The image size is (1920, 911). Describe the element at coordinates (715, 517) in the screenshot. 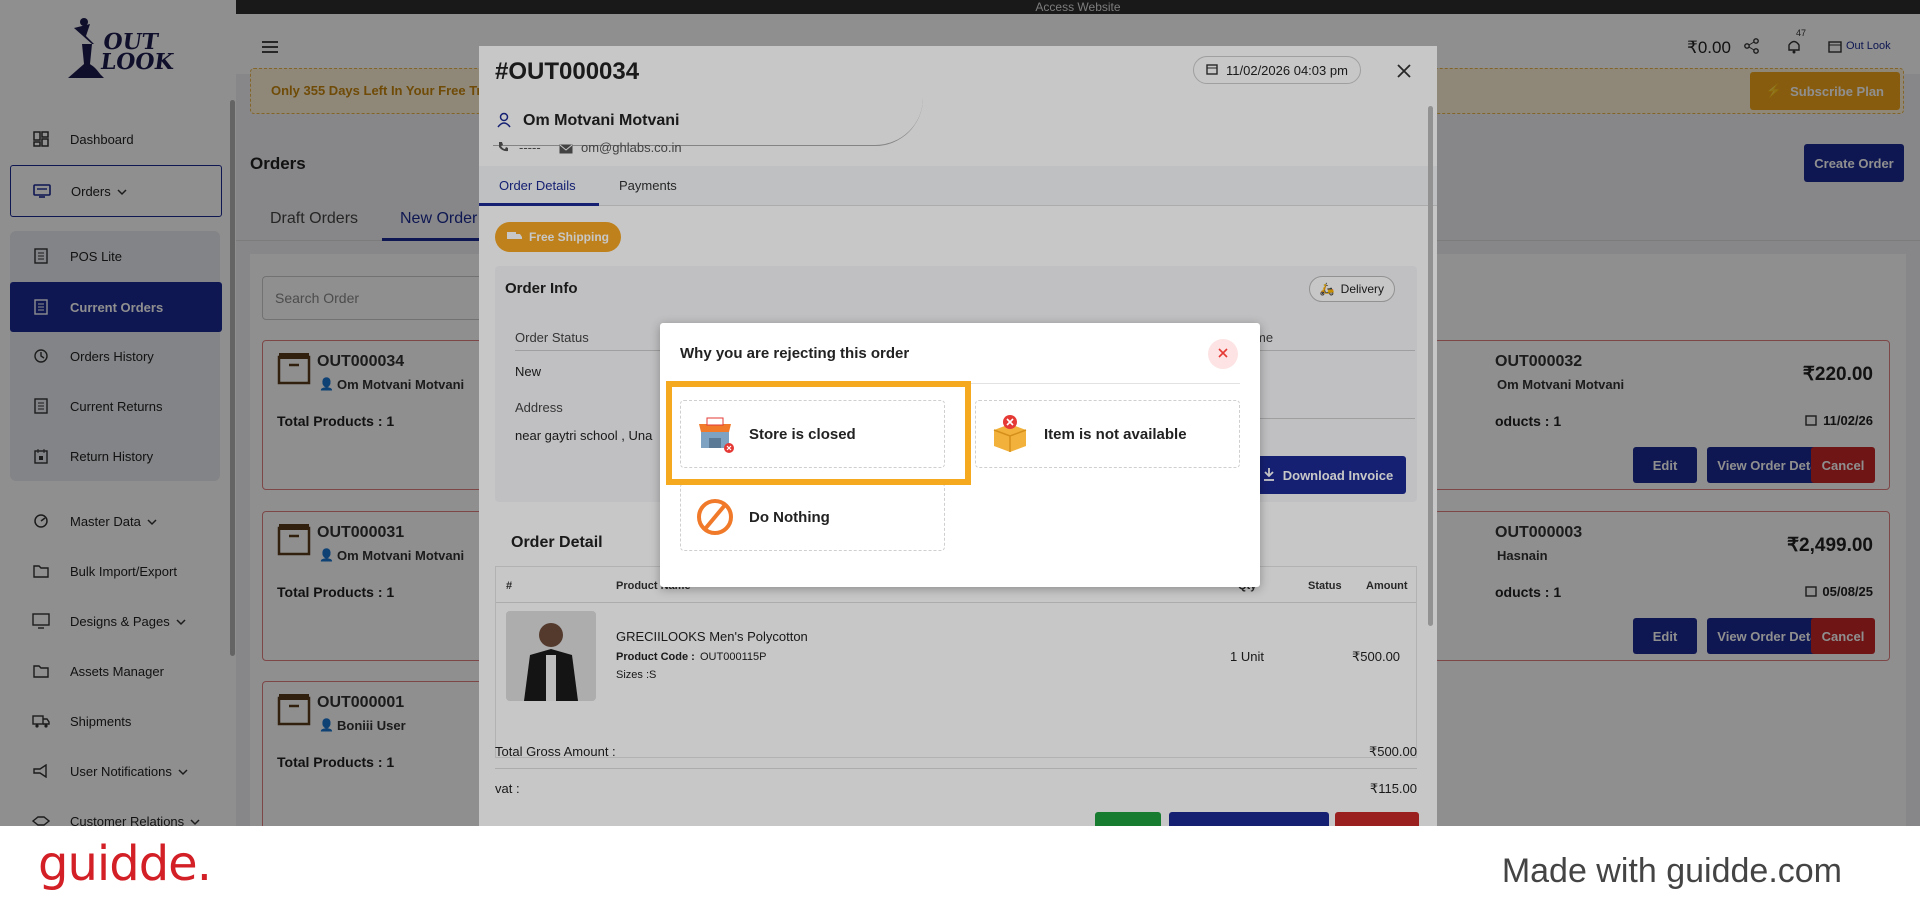

I see `prohibited-icon` at that location.